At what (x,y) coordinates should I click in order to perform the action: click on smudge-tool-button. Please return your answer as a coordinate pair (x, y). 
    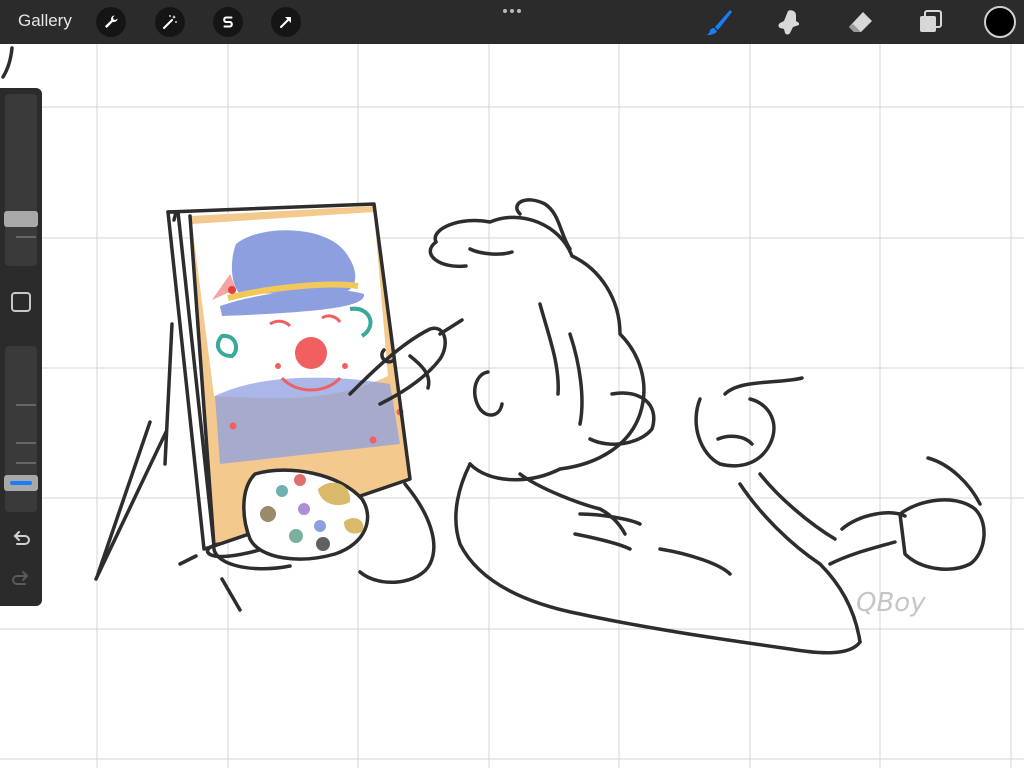
    Looking at the image, I should click on (790, 22).